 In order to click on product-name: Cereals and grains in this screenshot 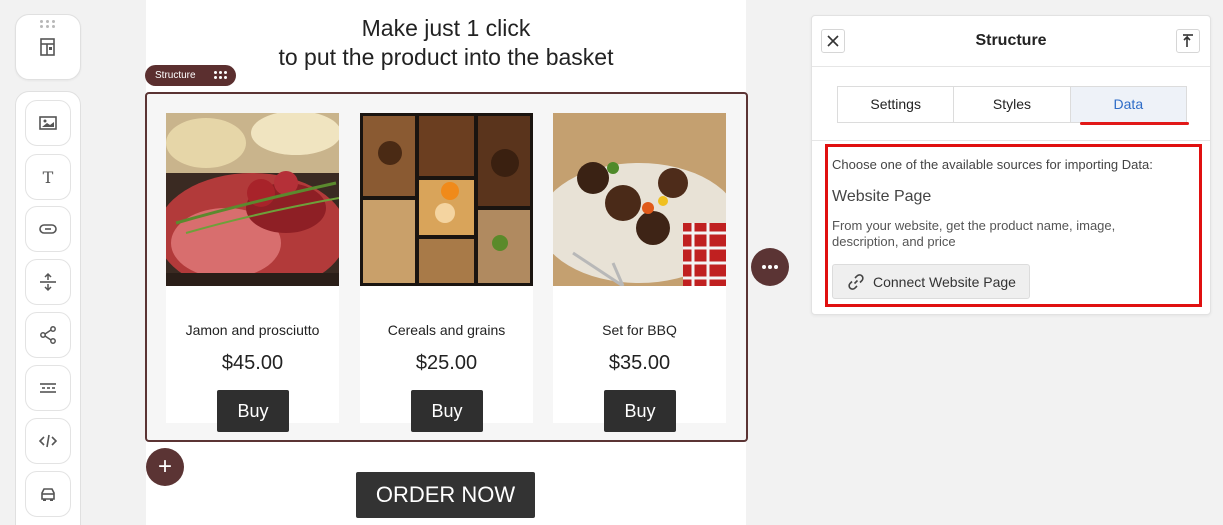, I will do `click(446, 330)`.